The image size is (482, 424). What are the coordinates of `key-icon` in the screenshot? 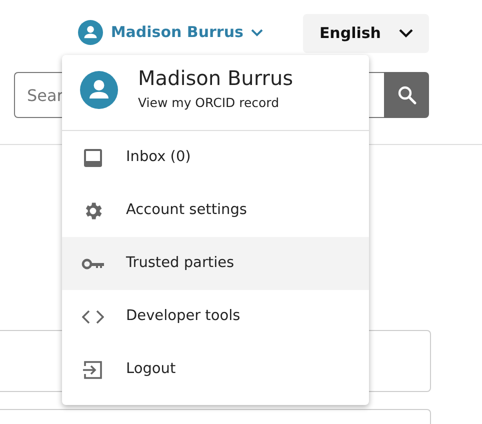 It's located at (93, 264).